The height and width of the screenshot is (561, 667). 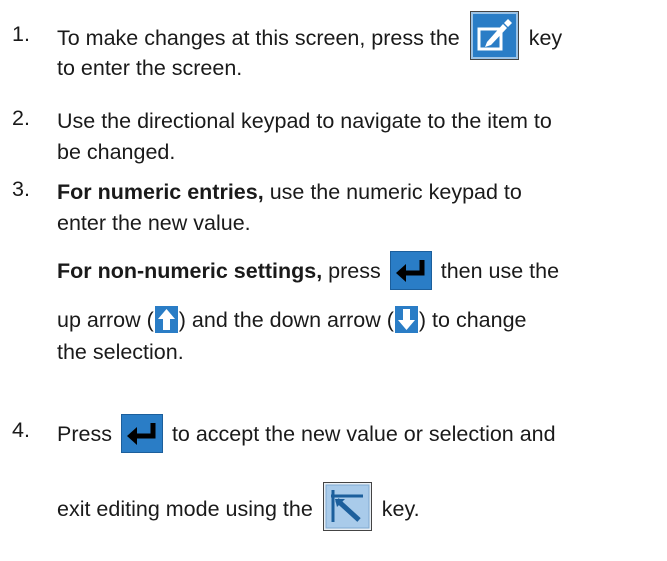 I want to click on edit-screen-key-icon, so click(x=494, y=35).